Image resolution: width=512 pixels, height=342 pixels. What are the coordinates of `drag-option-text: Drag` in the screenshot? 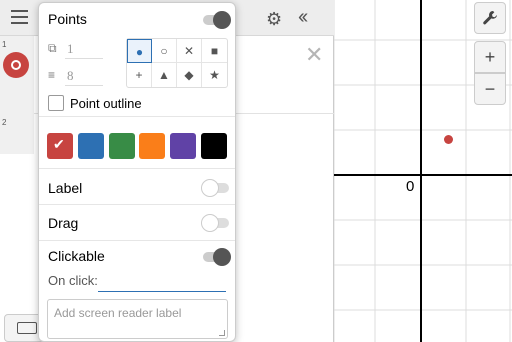 It's located at (63, 223).